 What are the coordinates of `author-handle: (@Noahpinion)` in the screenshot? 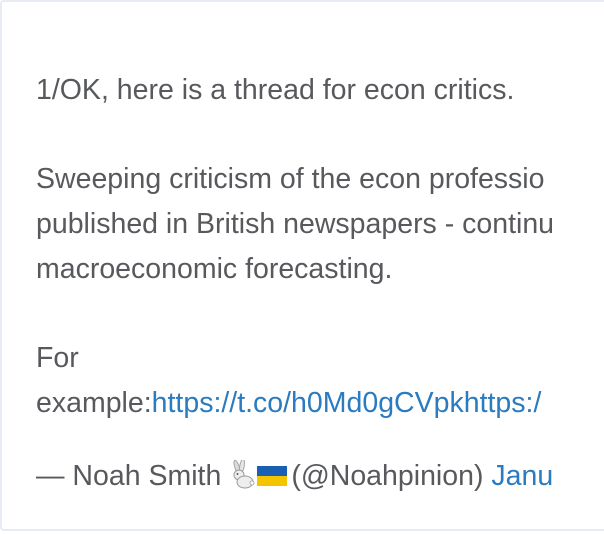 It's located at (387, 476).